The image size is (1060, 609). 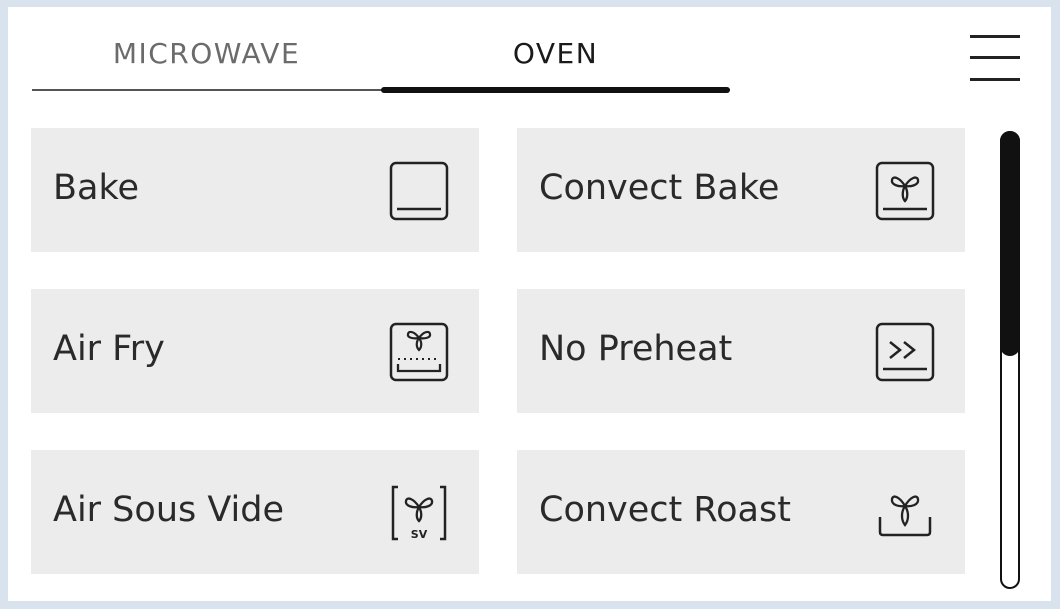 I want to click on scroll-thumb, so click(x=1010, y=243).